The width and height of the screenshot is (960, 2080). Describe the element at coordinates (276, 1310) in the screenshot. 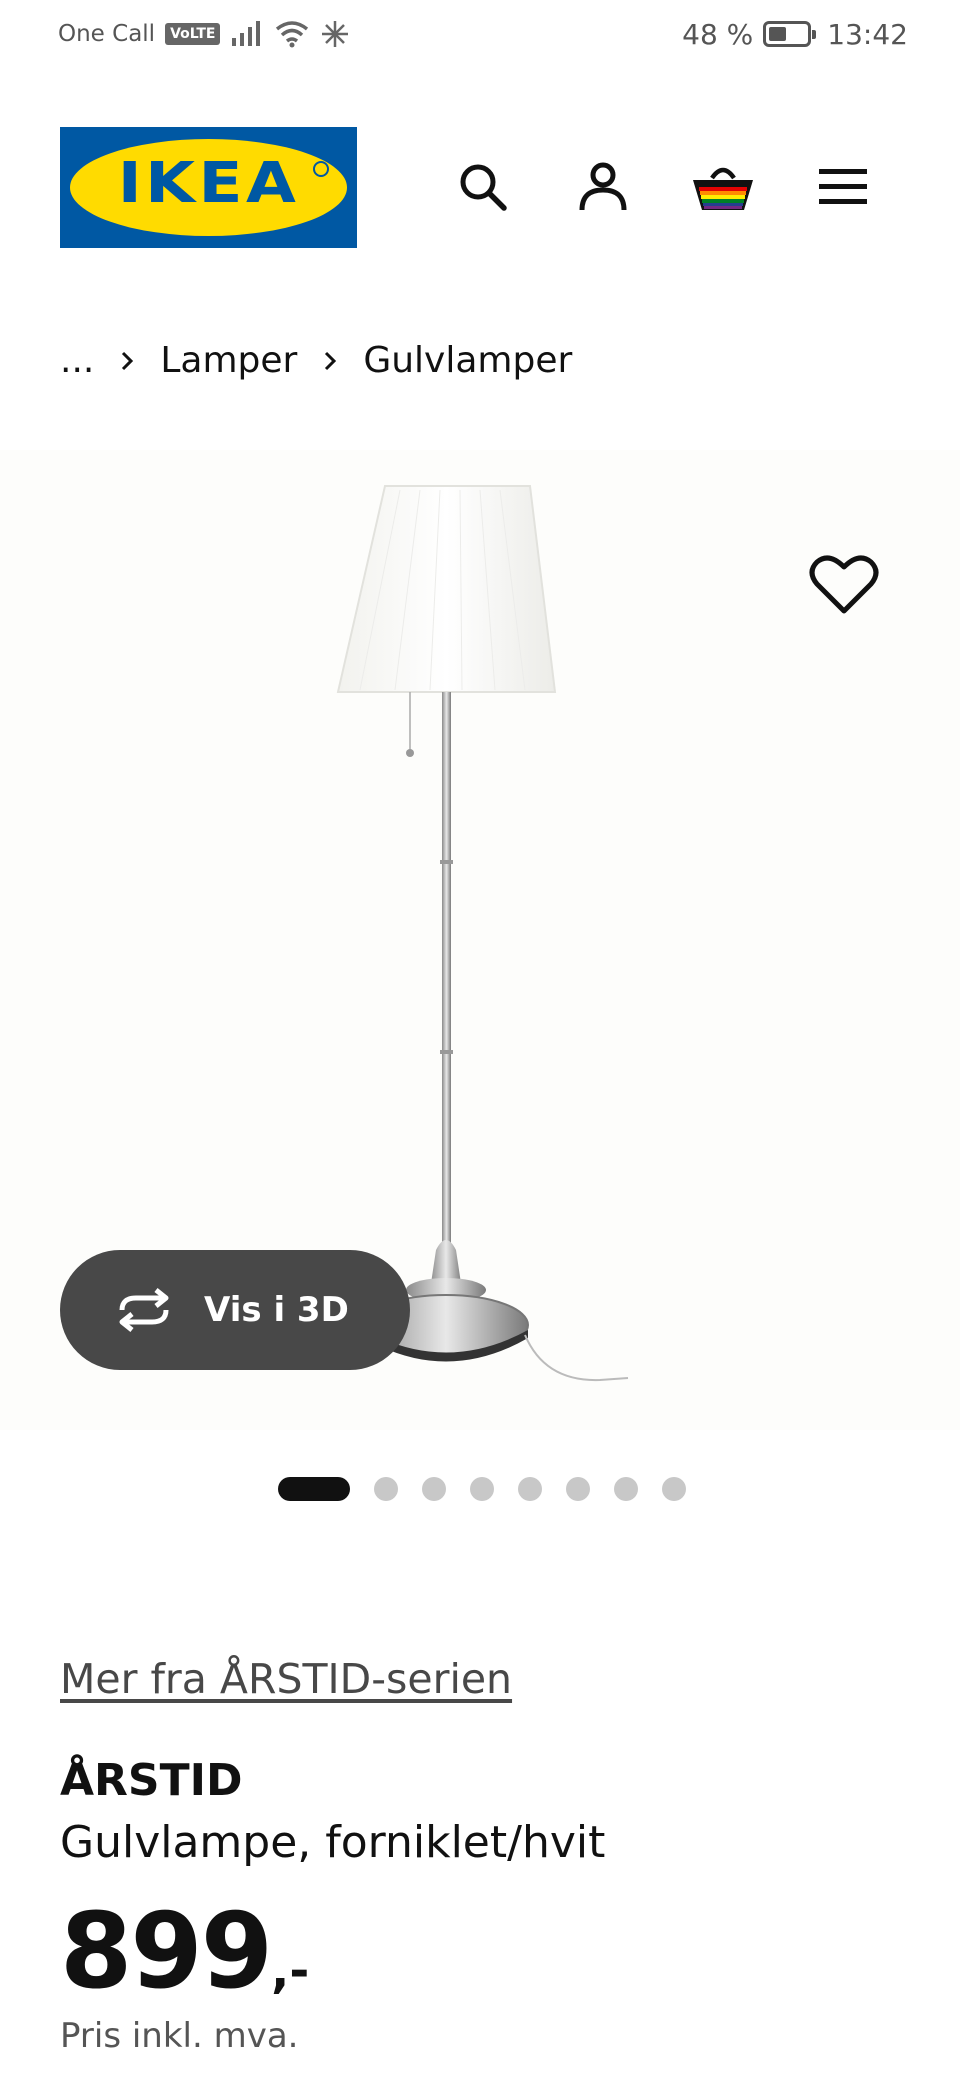

I see `view-in-3d-label: Vis i 3D` at that location.